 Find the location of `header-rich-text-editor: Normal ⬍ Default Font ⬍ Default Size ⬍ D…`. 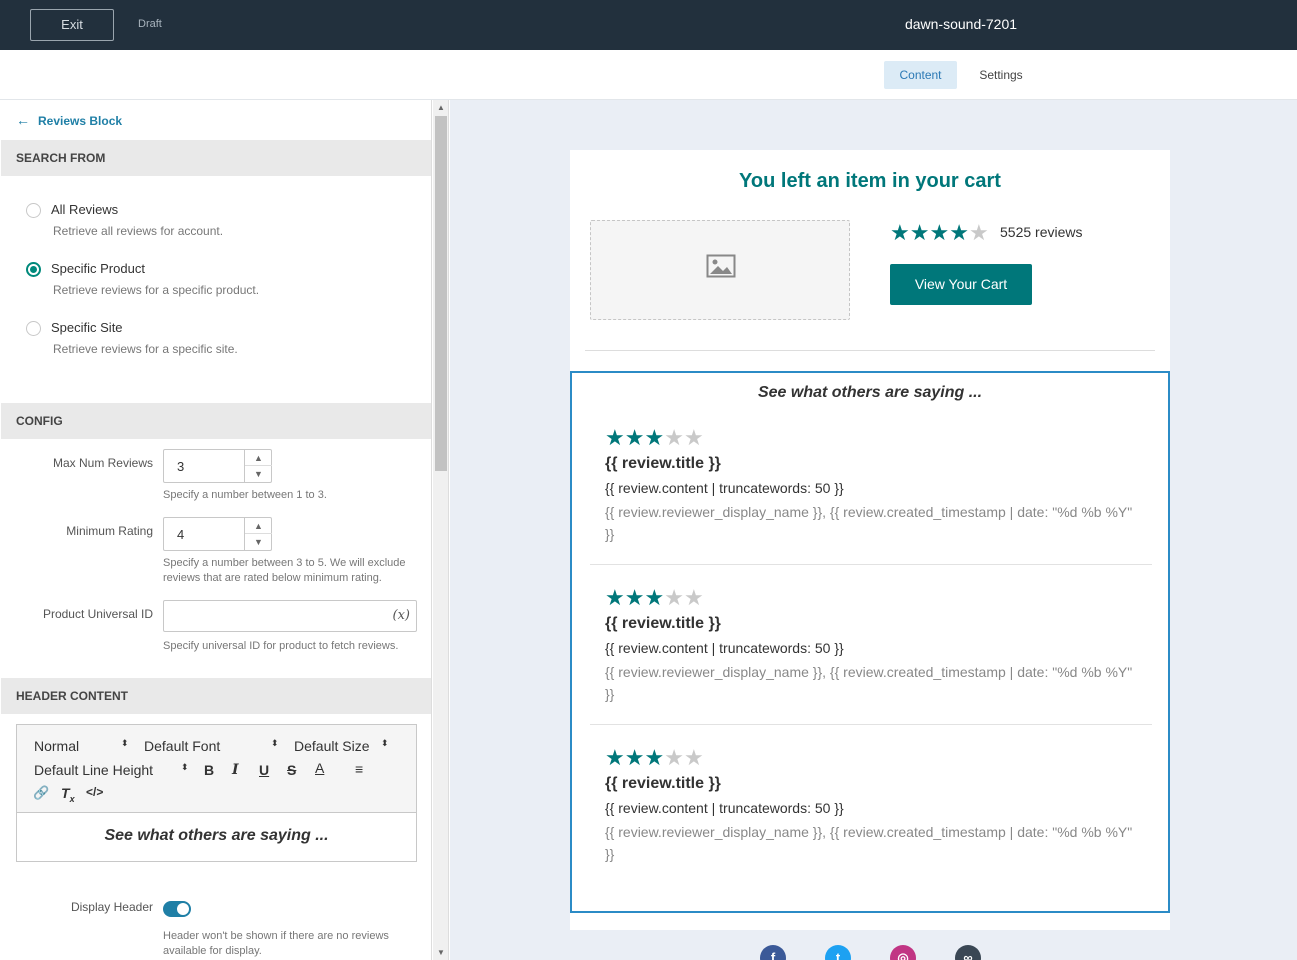

header-rich-text-editor: Normal ⬍ Default Font ⬍ Default Size ⬍ D… is located at coordinates (216, 793).